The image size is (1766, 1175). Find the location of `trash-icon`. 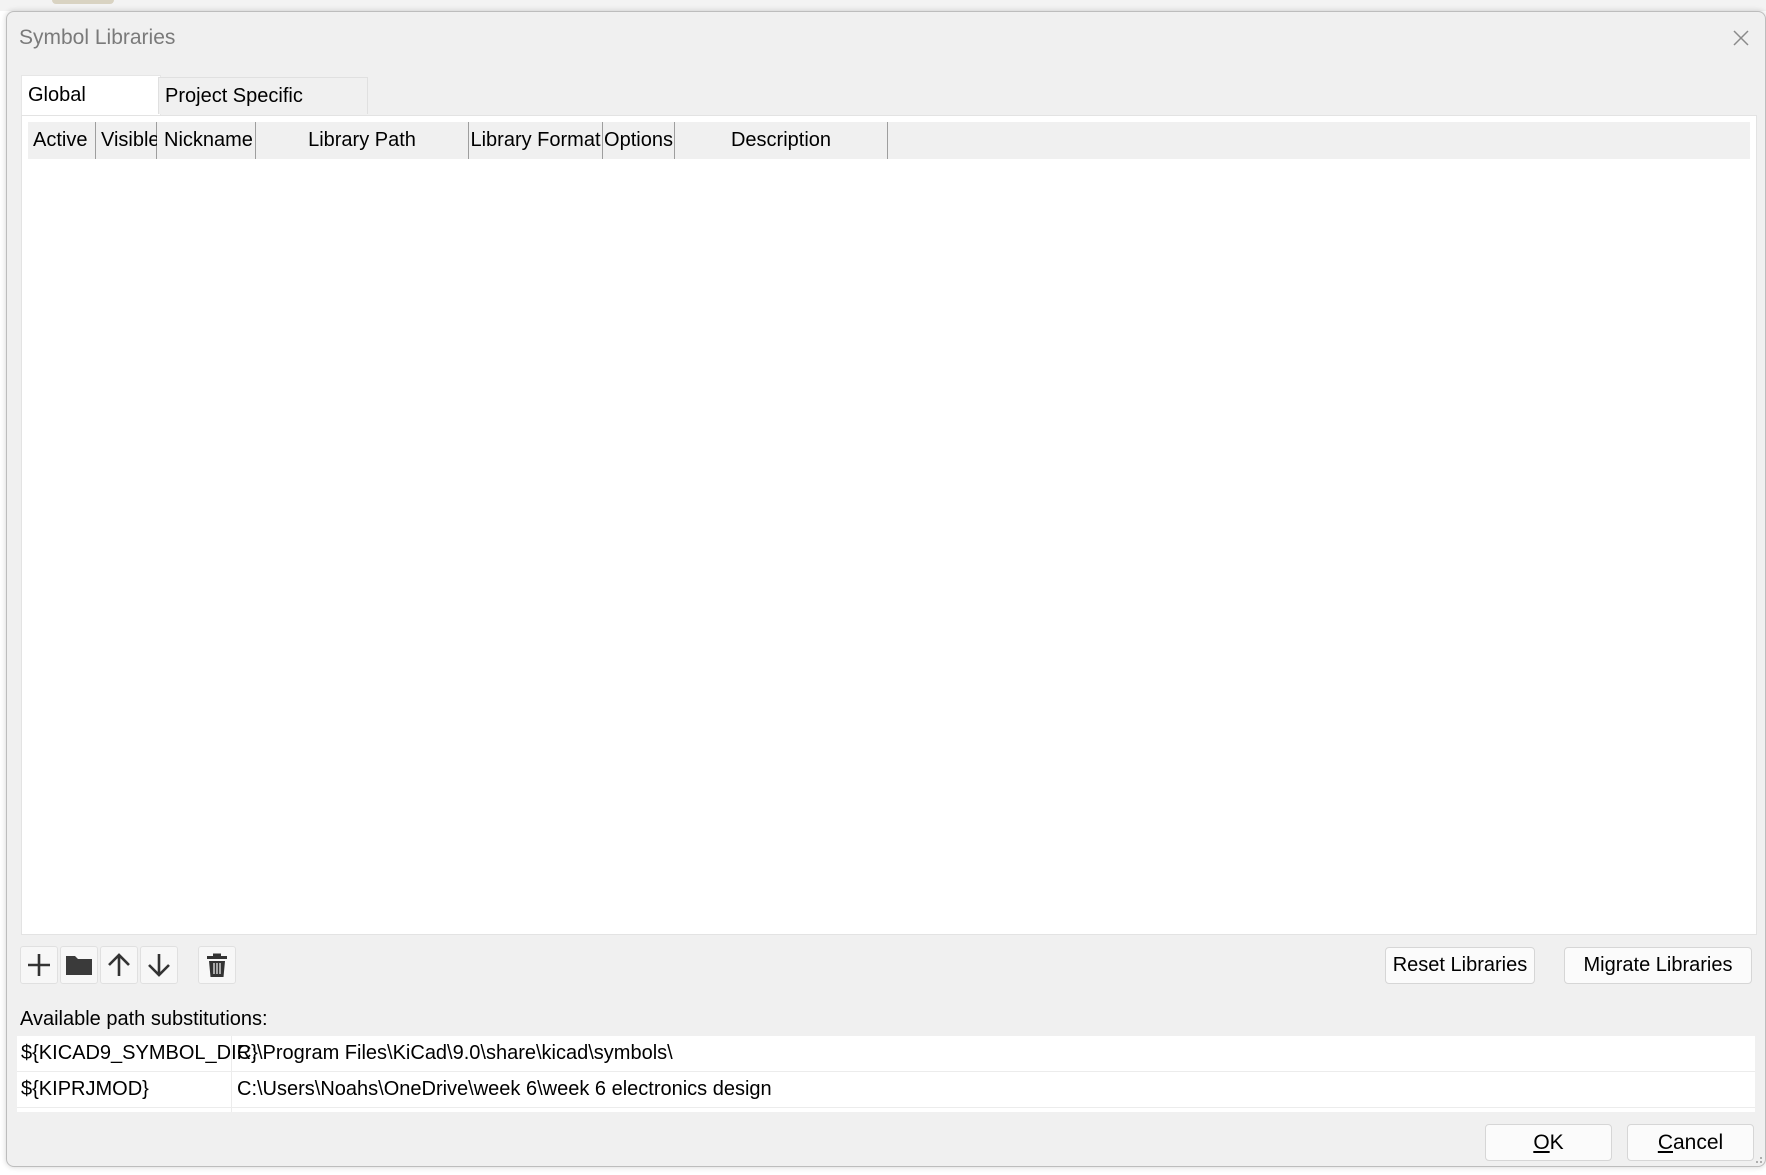

trash-icon is located at coordinates (217, 965).